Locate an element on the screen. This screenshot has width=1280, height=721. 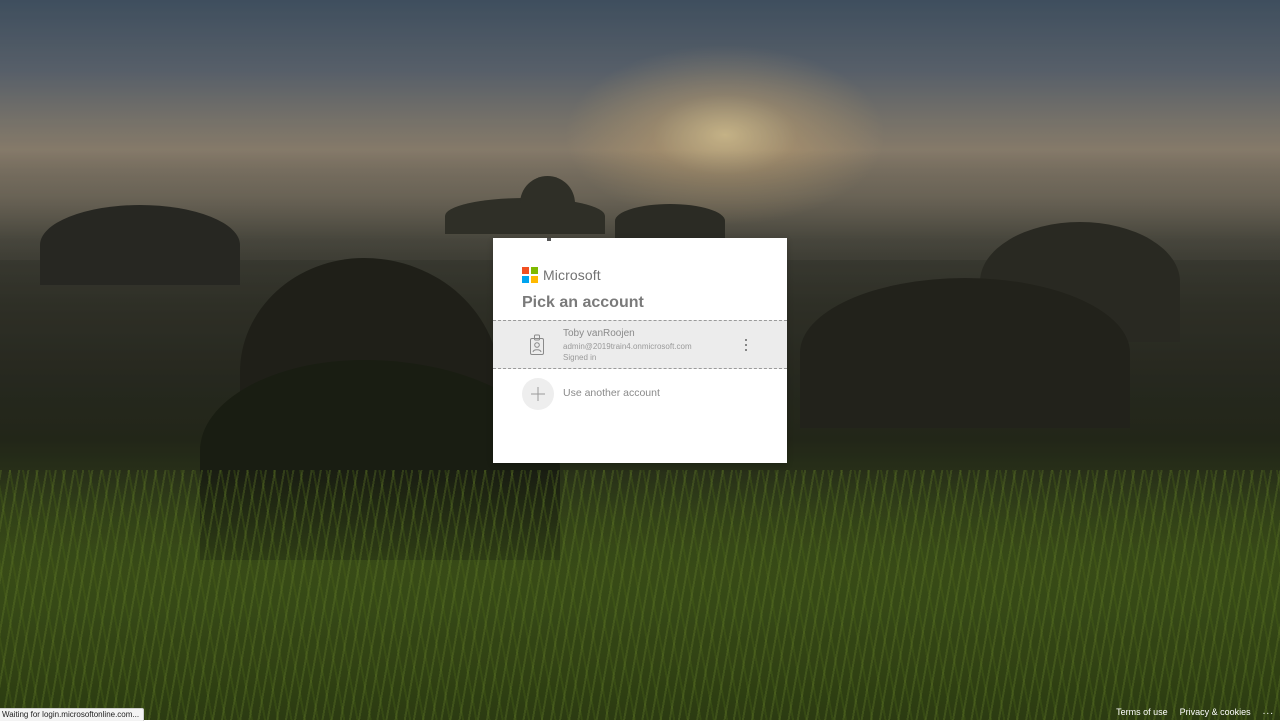
more-options-icon is located at coordinates (746, 345).